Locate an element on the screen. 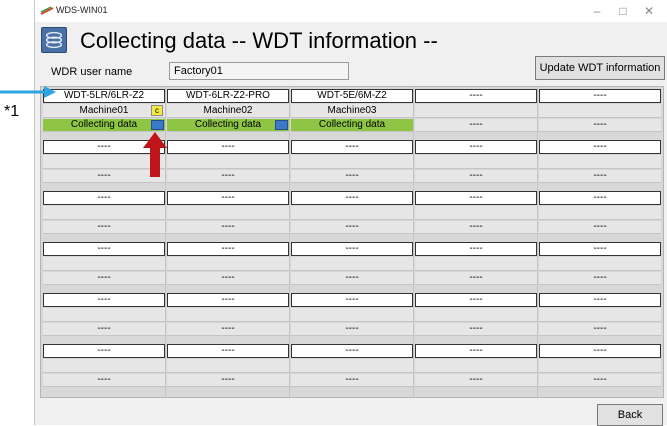 Image resolution: width=667 pixels, height=426 pixels. app-icon is located at coordinates (47, 10).